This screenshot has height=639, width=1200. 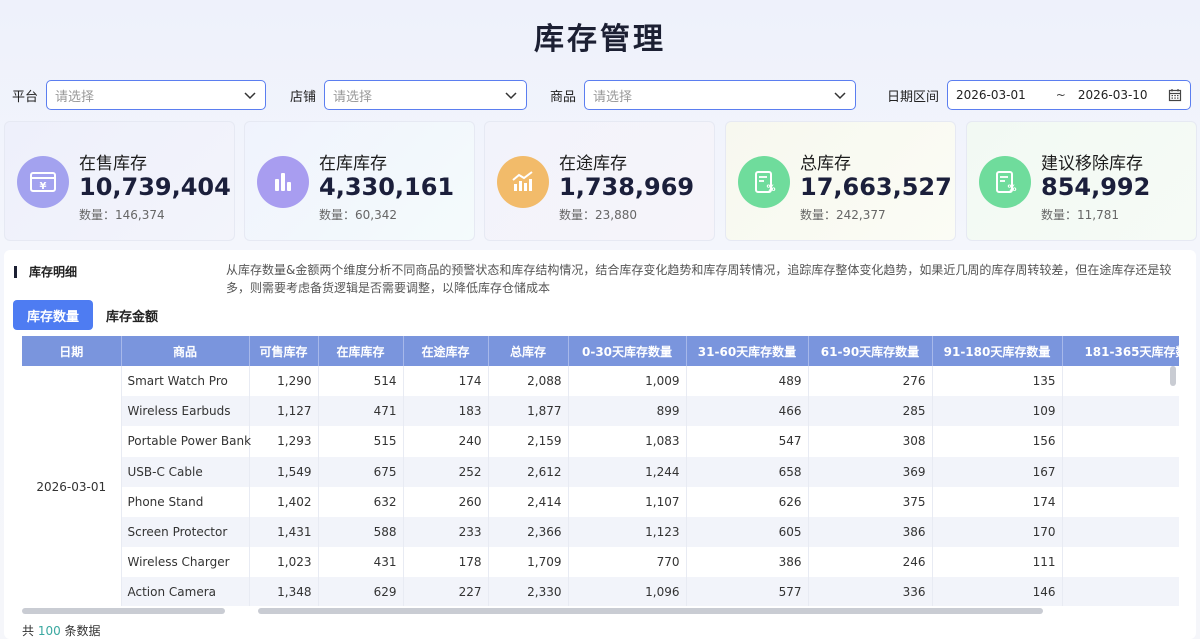 What do you see at coordinates (284, 501) in the screenshot?
I see `value-cell: 1,402` at bounding box center [284, 501].